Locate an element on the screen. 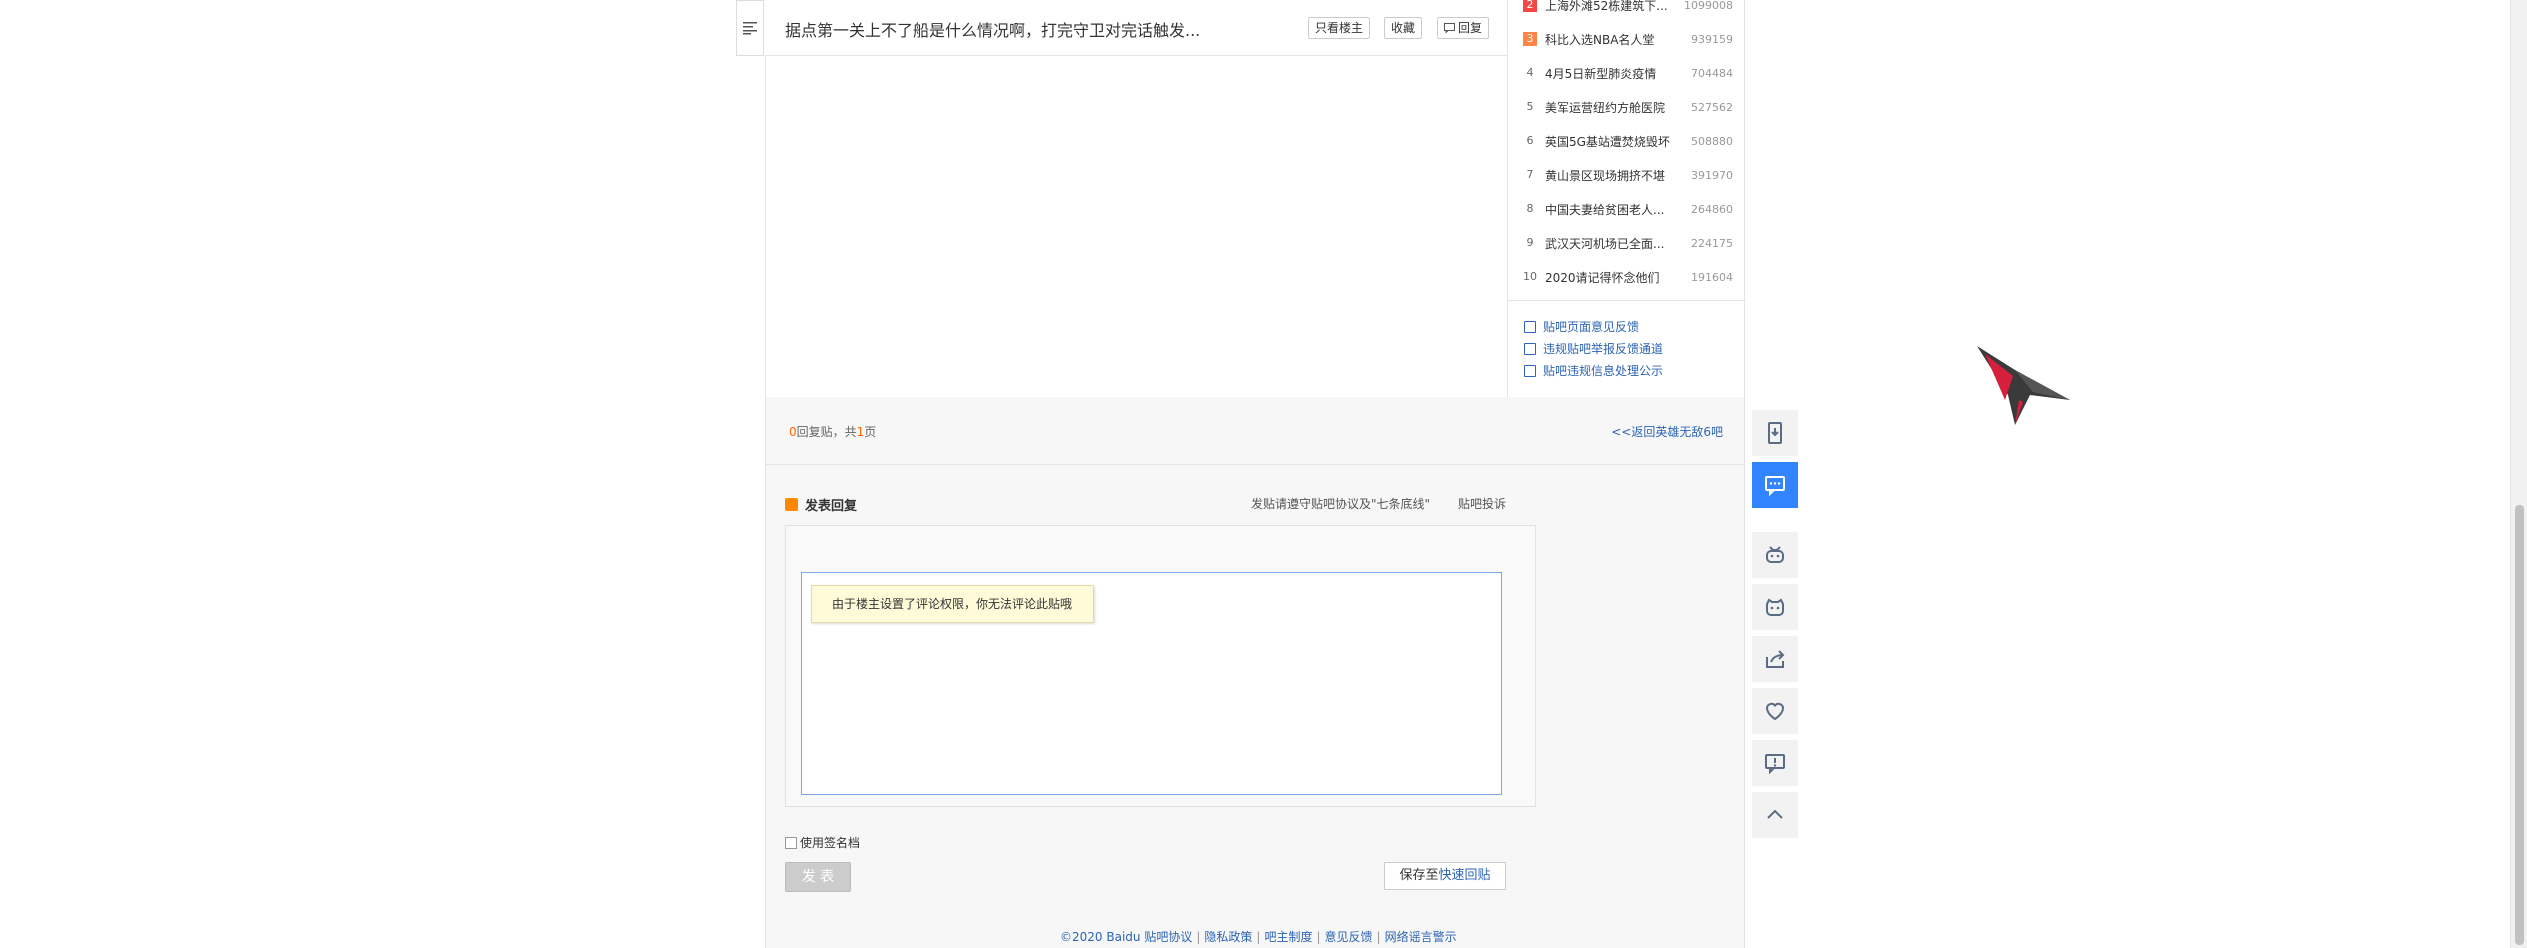 Image resolution: width=2527 pixels, height=948 pixels. page-feedback-link: 贴吧页面意见反馈 is located at coordinates (1581, 326).